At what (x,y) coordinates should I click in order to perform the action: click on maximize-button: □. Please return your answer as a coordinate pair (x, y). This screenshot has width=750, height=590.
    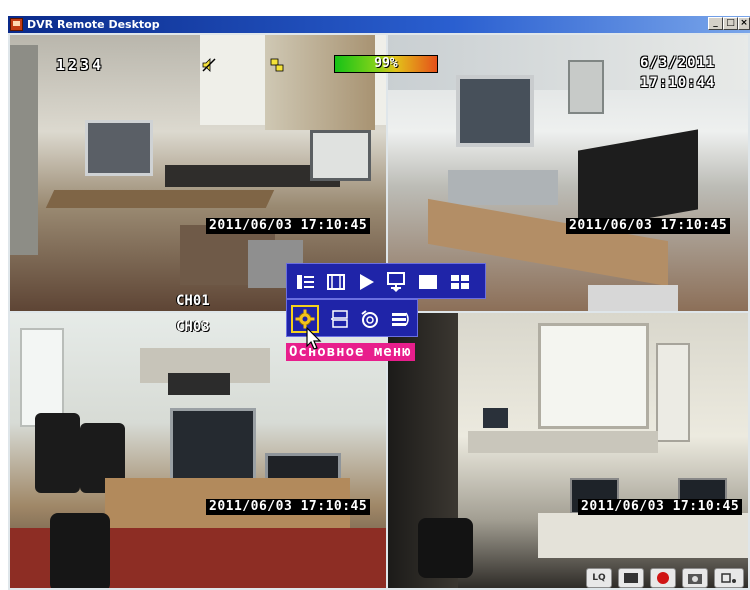
    Looking at the image, I should click on (730, 23).